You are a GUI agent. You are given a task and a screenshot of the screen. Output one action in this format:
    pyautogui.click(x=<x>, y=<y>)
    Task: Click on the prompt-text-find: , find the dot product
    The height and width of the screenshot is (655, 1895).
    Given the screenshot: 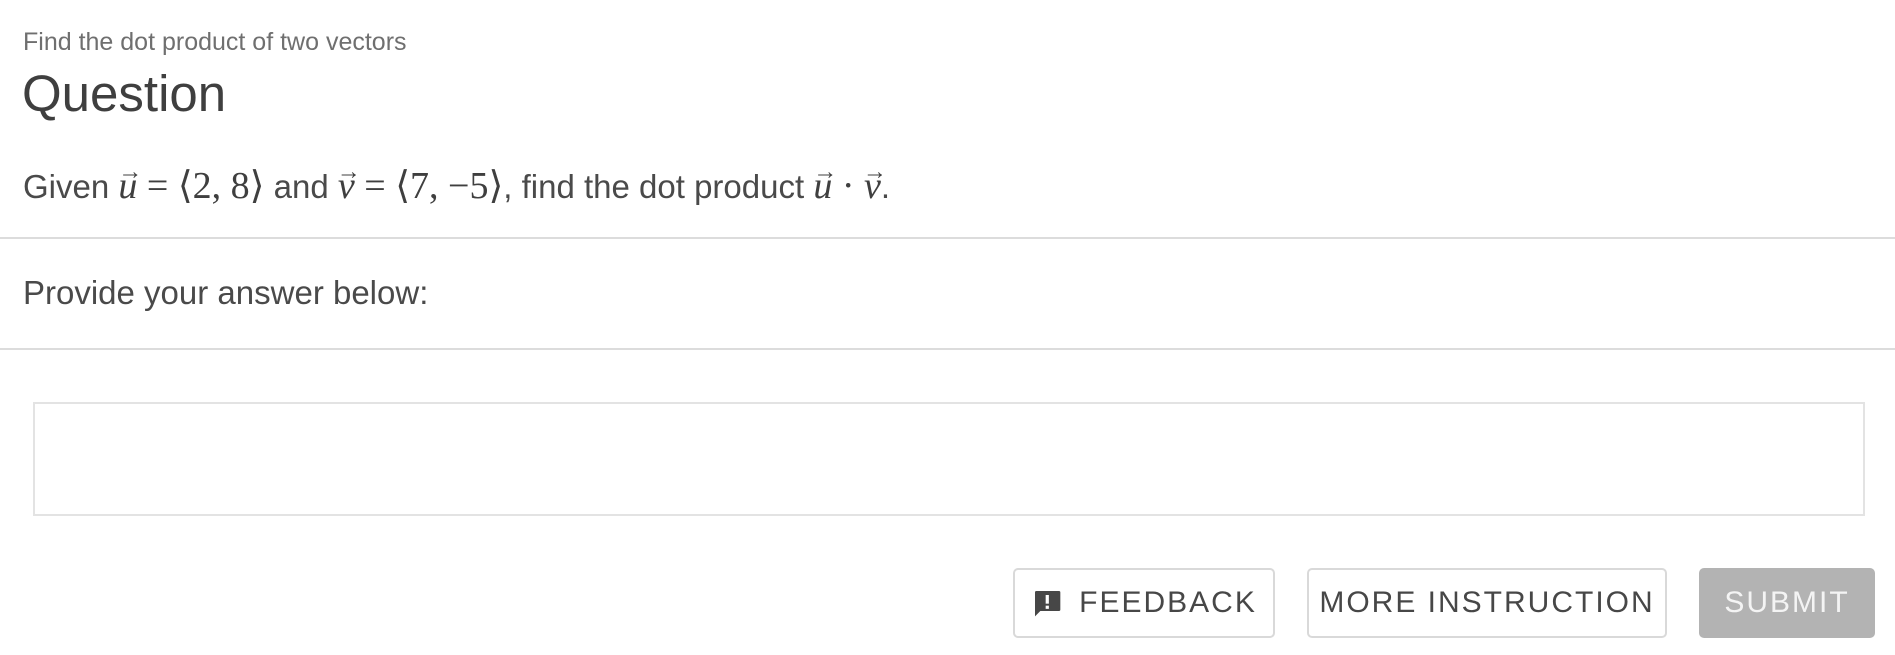 What is the action you would take?
    pyautogui.click(x=654, y=186)
    